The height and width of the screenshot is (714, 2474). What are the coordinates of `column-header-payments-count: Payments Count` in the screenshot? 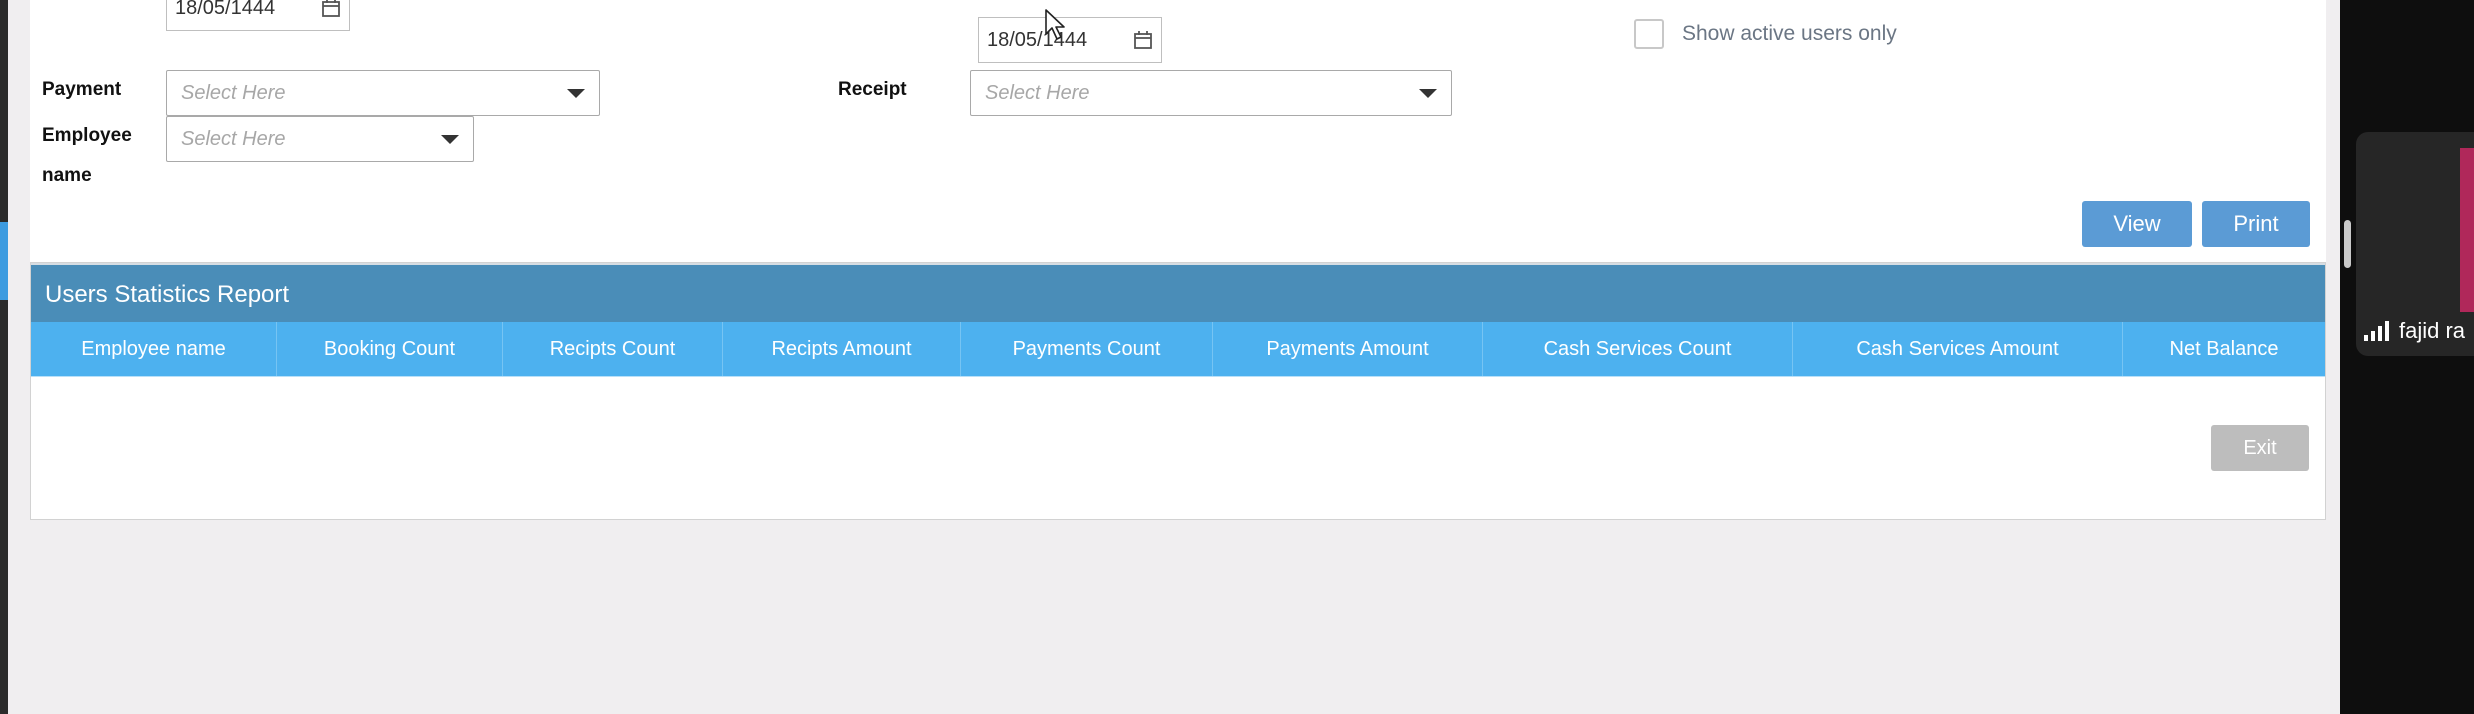 It's located at (1087, 349).